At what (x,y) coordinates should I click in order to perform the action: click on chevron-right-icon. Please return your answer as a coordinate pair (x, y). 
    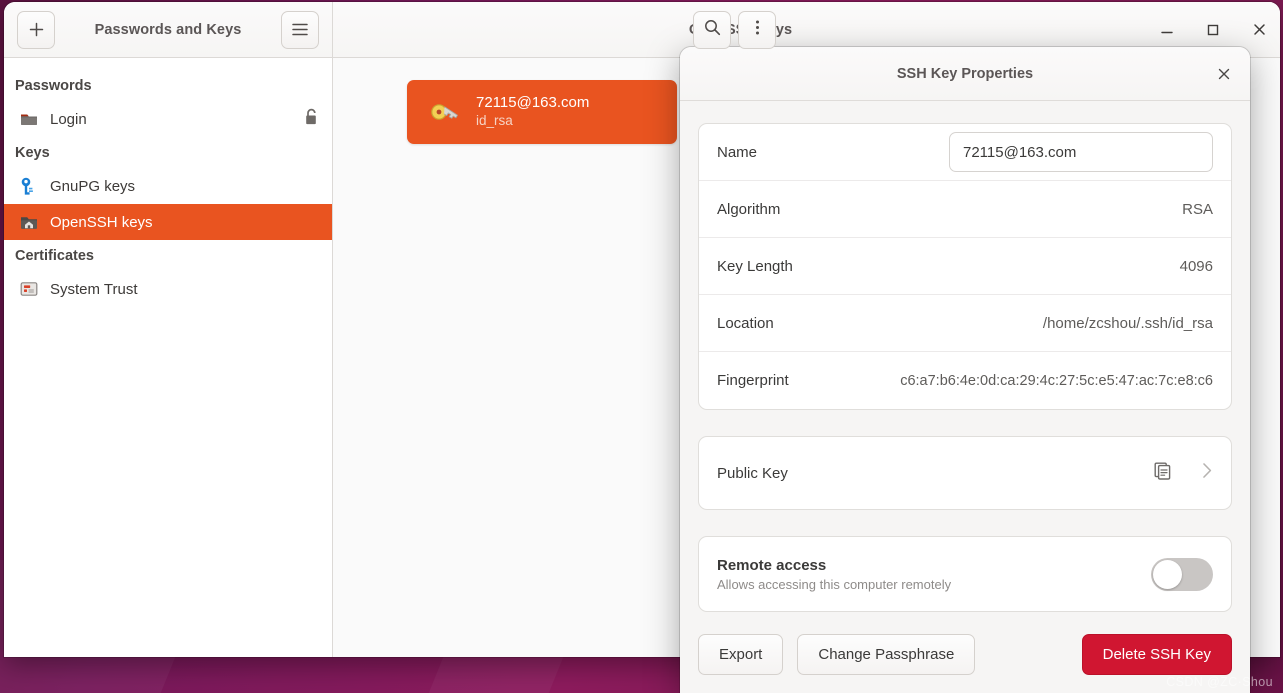
    Looking at the image, I should click on (1207, 473).